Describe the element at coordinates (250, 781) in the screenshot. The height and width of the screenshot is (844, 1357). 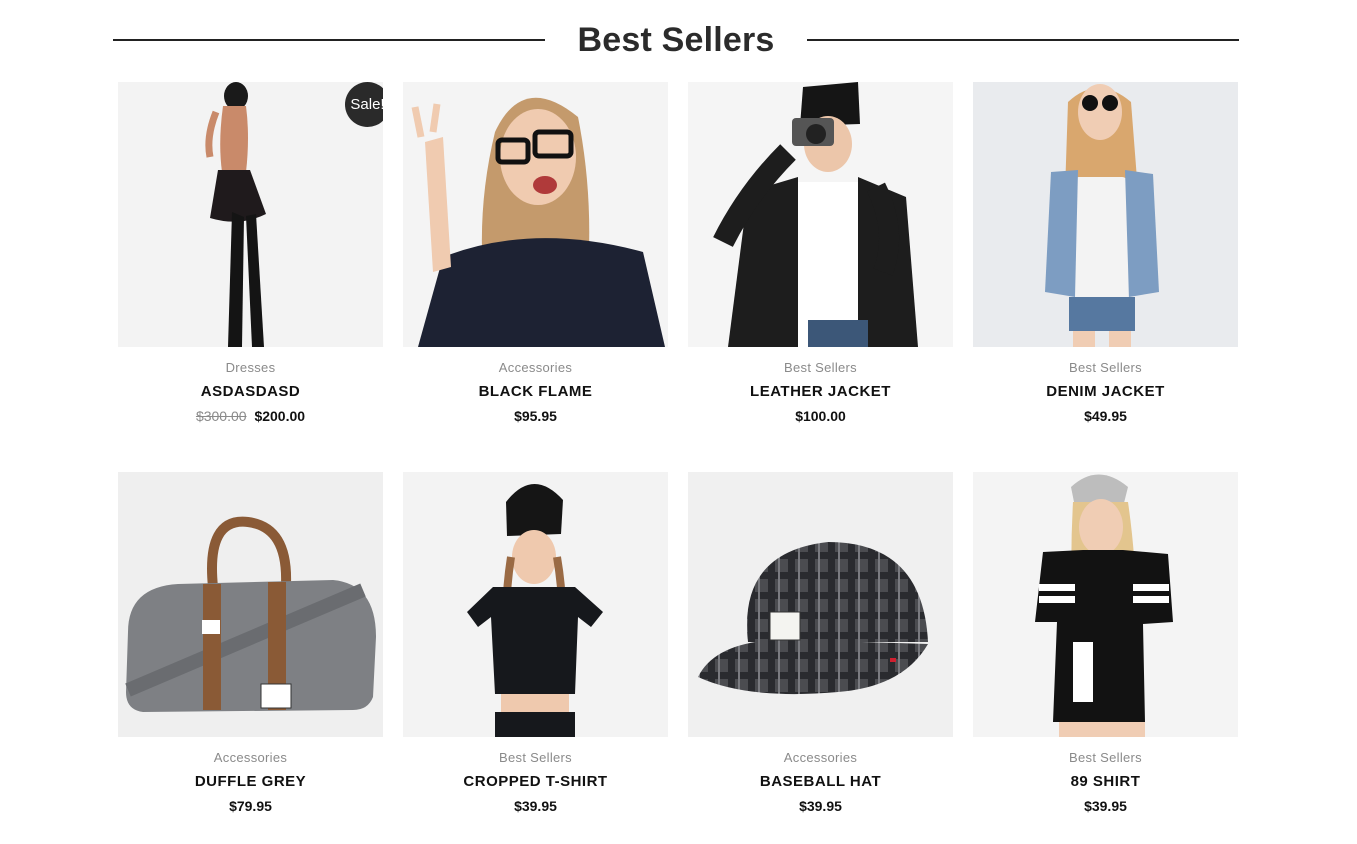
I see `product-title: DUFFLE GREY` at that location.